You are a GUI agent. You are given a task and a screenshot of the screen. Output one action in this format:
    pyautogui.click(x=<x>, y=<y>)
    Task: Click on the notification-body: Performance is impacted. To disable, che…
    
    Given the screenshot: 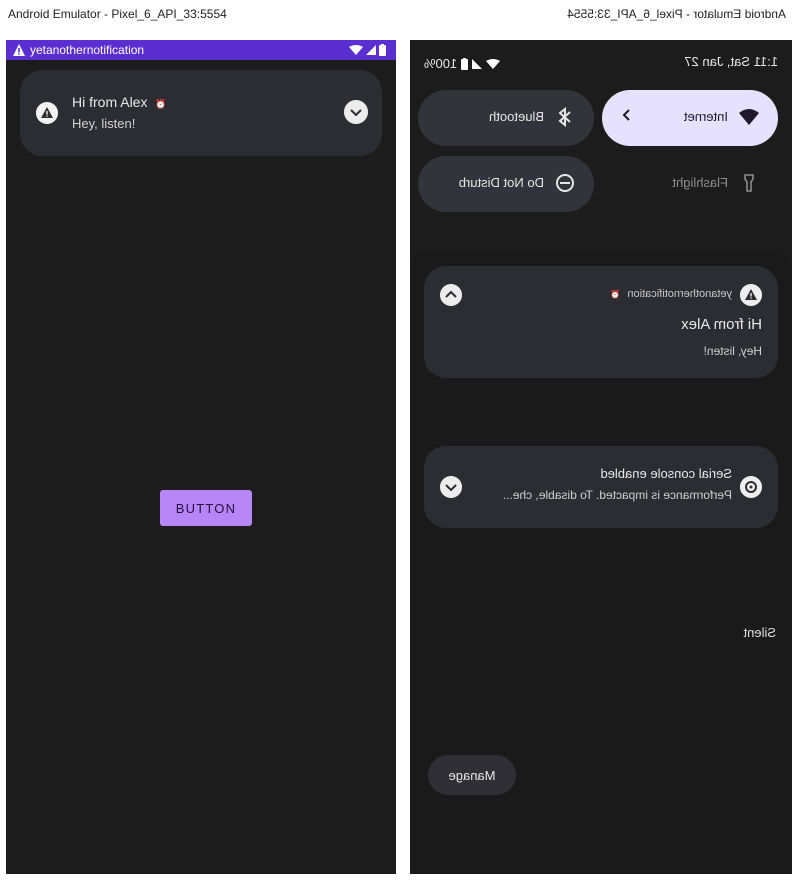 What is the action you would take?
    pyautogui.click(x=617, y=495)
    